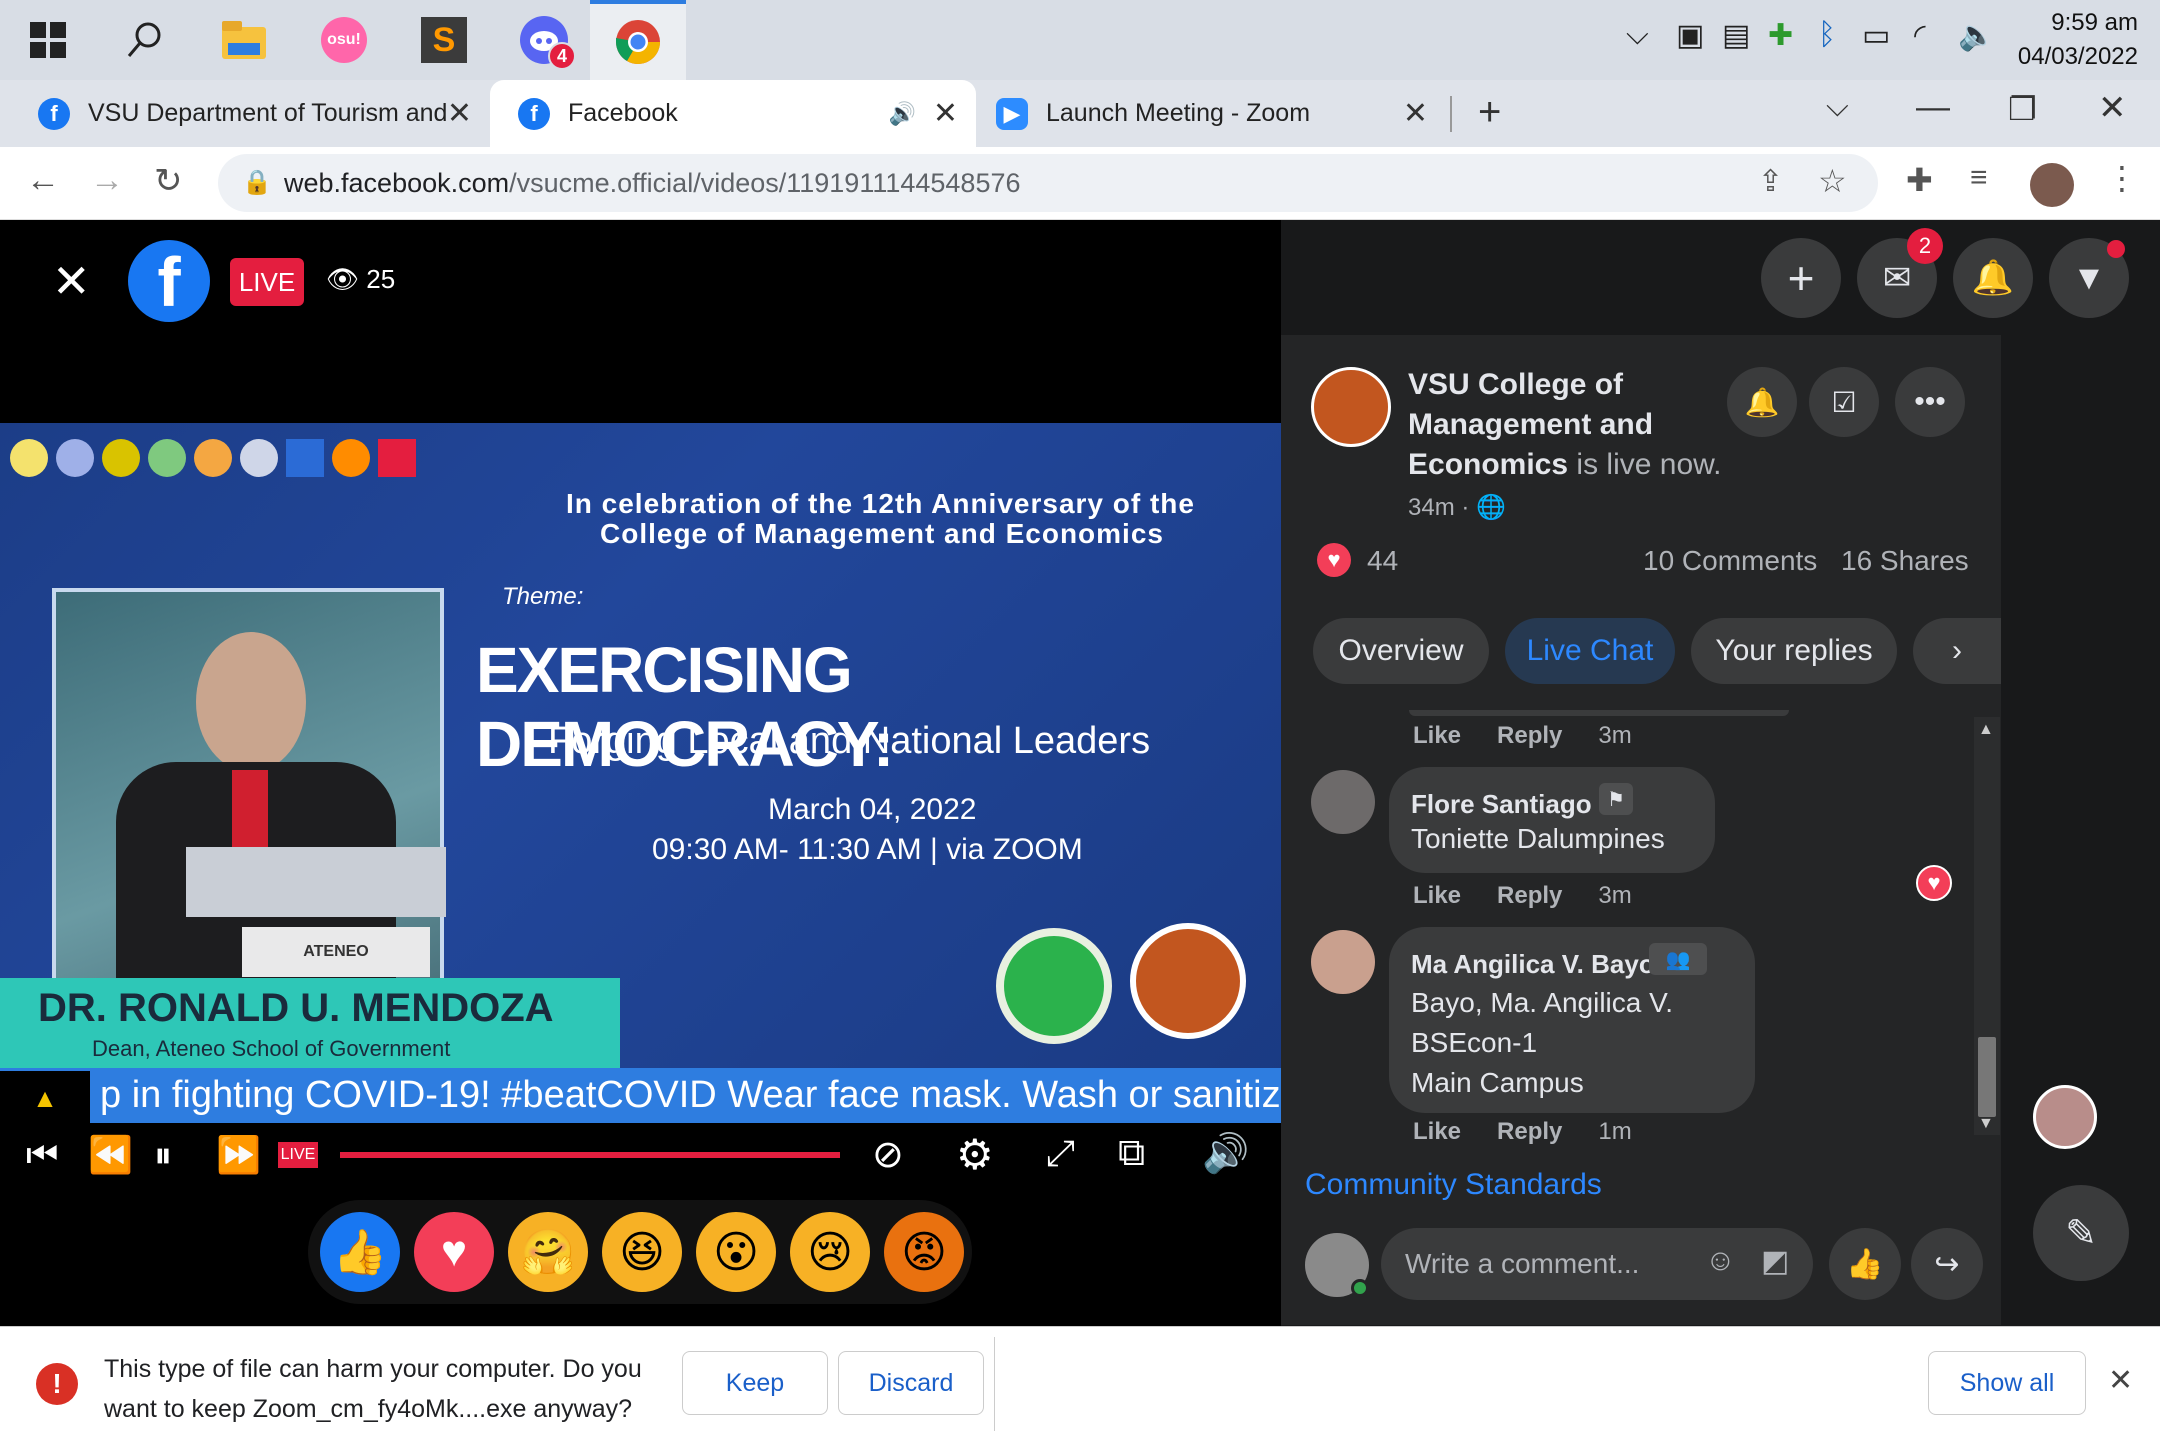 The height and width of the screenshot is (1440, 2160). Describe the element at coordinates (888, 1154) in the screenshot. I see `captions-off-icon: ⊘` at that location.